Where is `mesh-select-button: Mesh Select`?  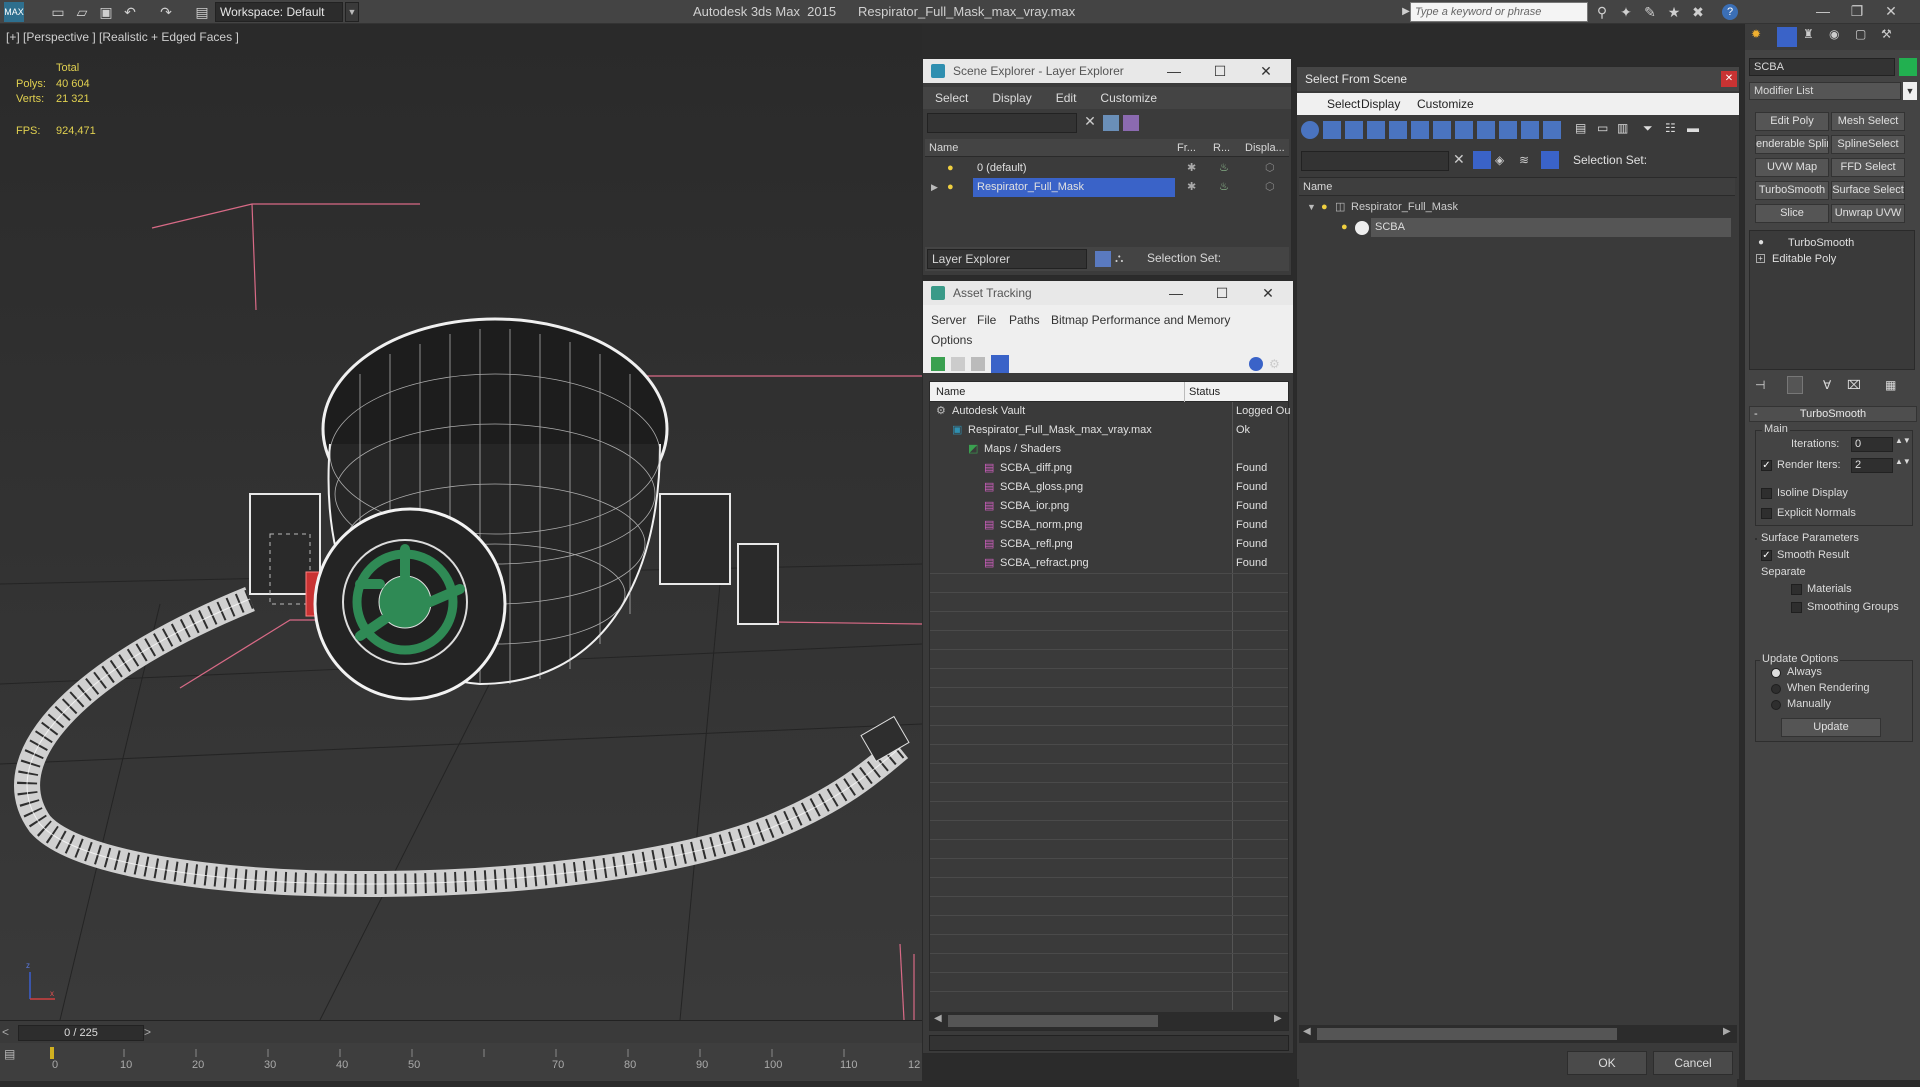
mesh-select-button: Mesh Select is located at coordinates (1868, 121).